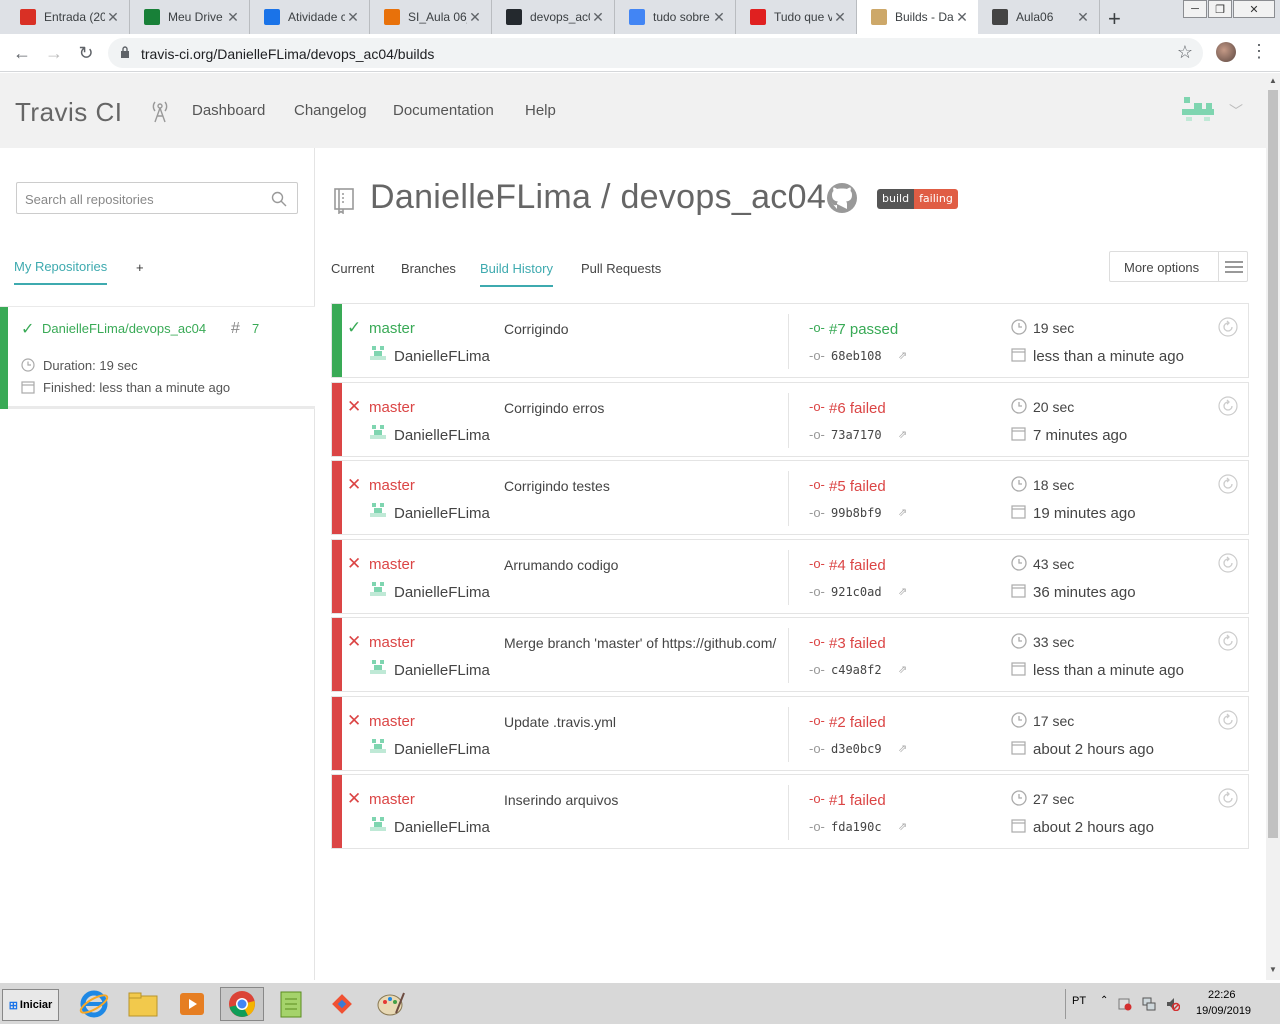  Describe the element at coordinates (863, 329) in the screenshot. I see `build-number: #7 passed` at that location.